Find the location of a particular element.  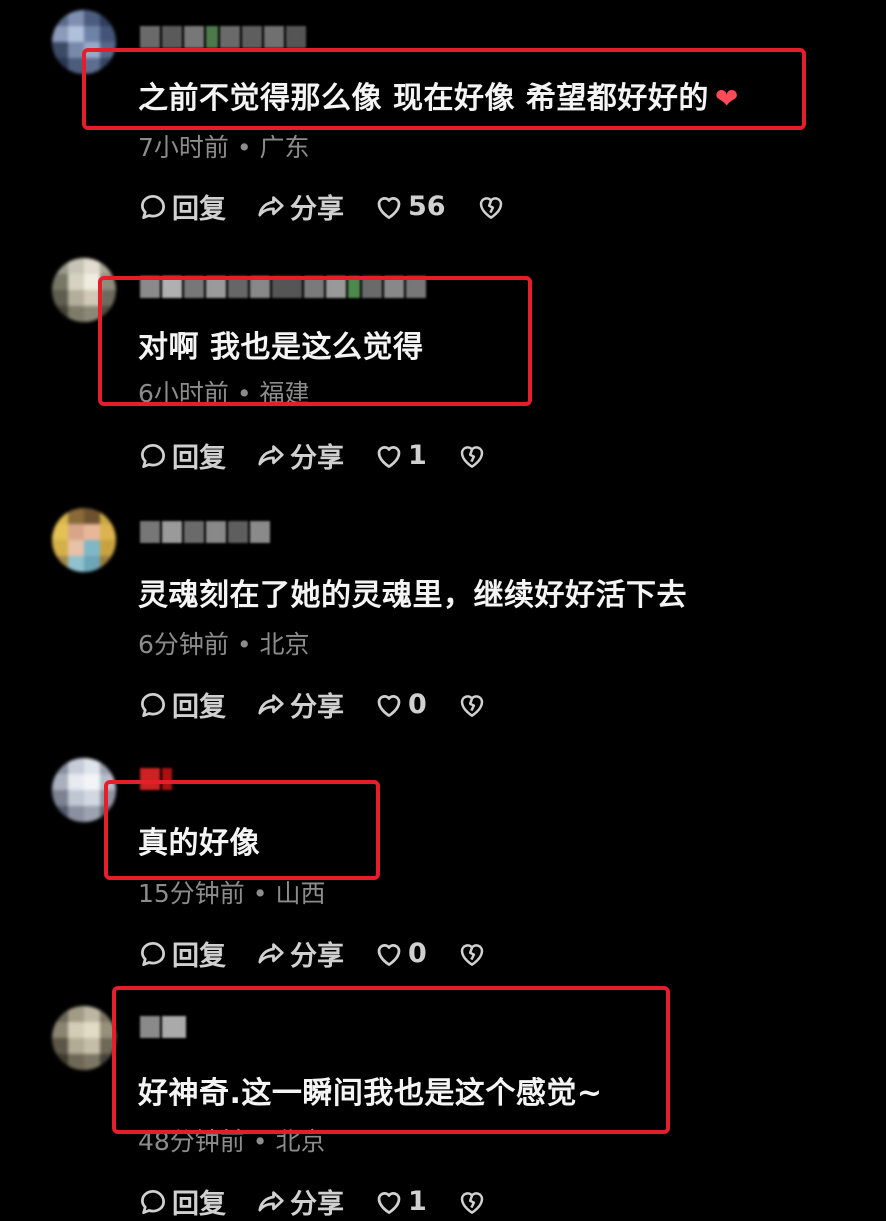

comment-actions: 回复 分享 56 is located at coordinates (337, 206).